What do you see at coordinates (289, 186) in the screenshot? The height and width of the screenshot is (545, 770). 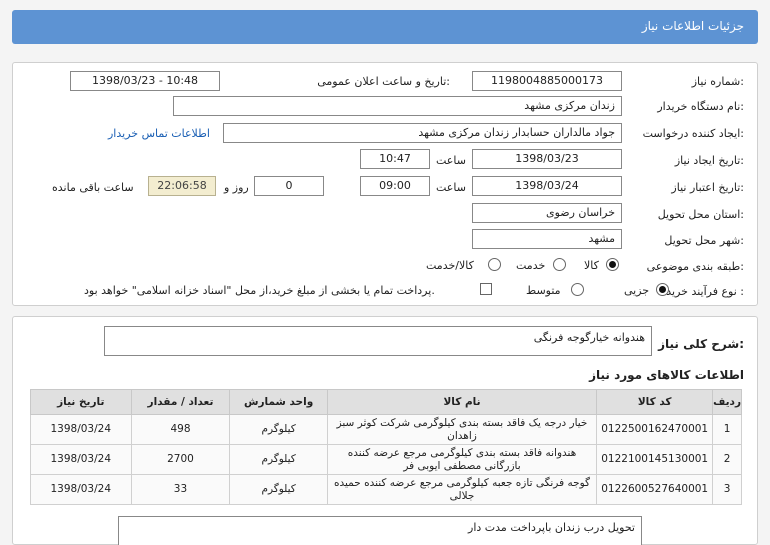 I see `remaining-days-field: 0` at bounding box center [289, 186].